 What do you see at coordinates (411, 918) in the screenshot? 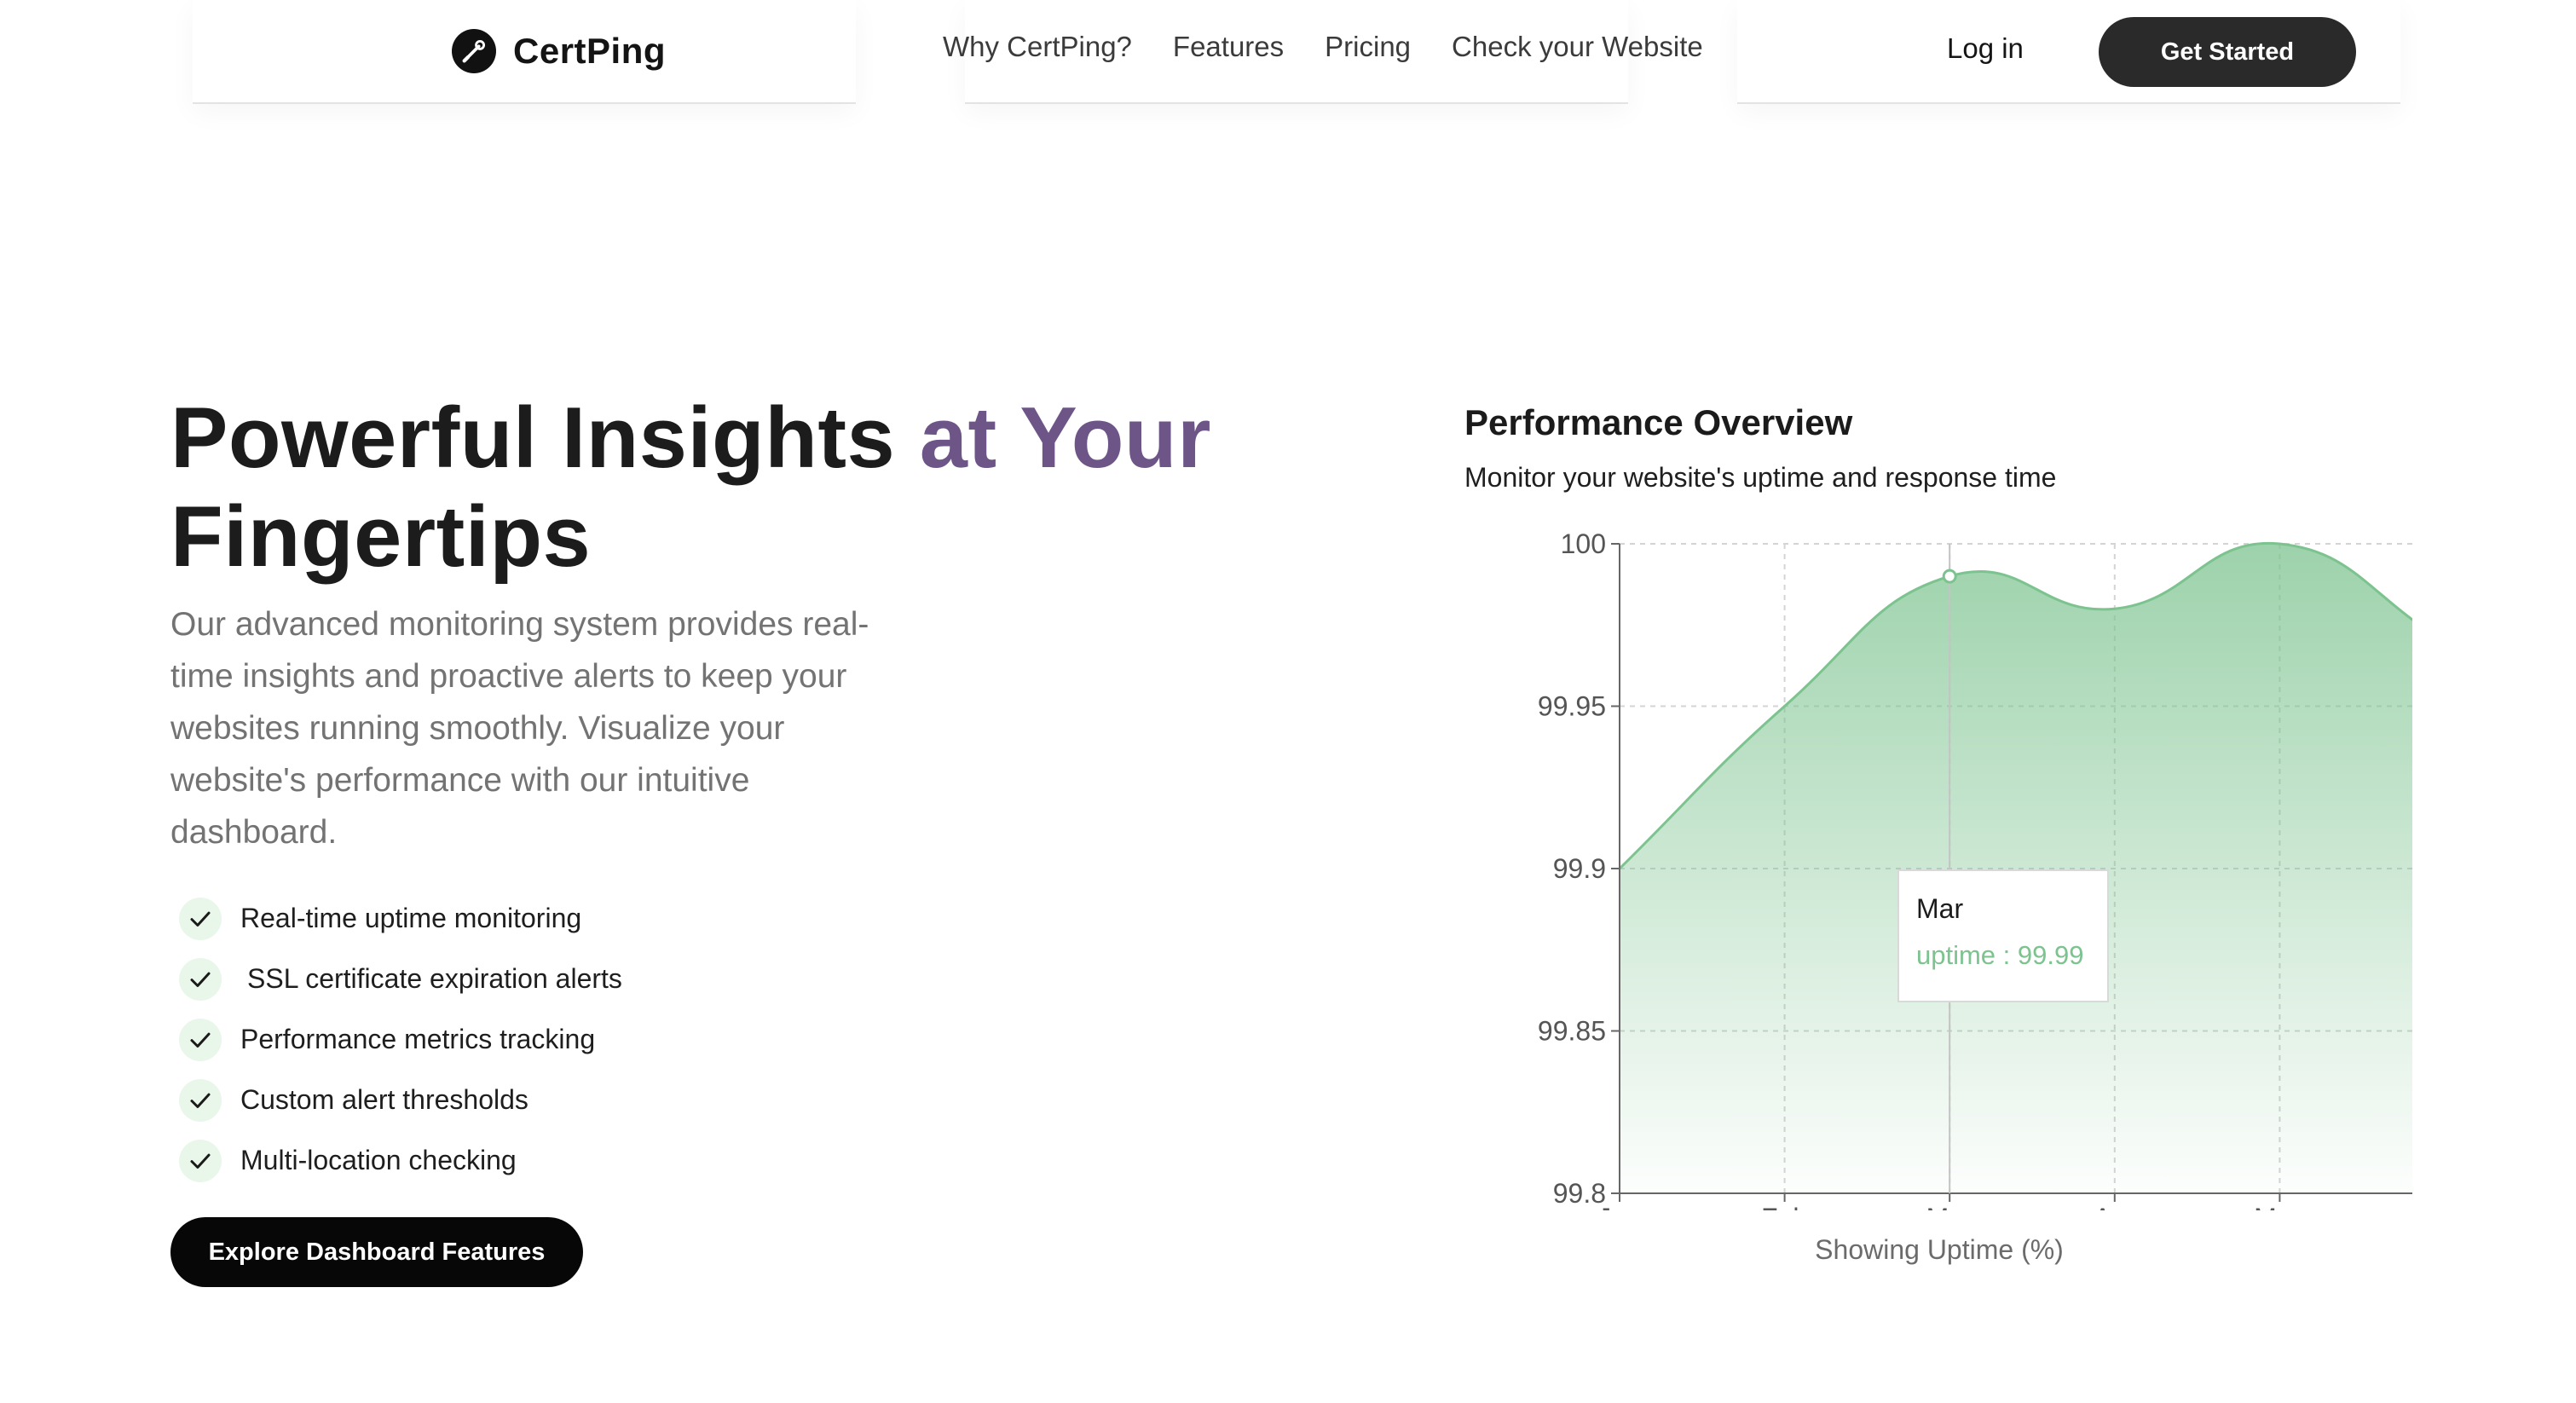
I see `feature-label: Real-time uptime monitoring` at bounding box center [411, 918].